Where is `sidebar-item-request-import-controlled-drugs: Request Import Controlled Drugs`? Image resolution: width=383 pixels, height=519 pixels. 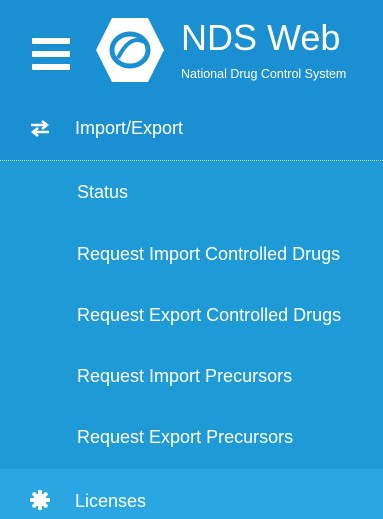 sidebar-item-request-import-controlled-drugs: Request Import Controlled Drugs is located at coordinates (191, 255).